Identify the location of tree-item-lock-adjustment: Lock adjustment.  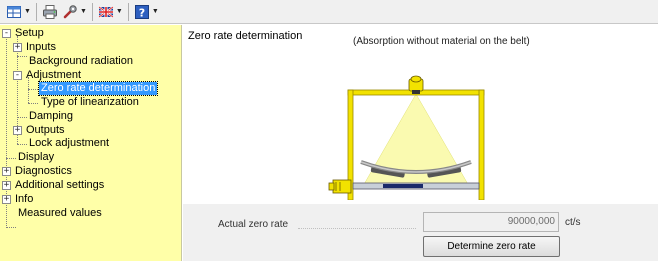
(69, 143).